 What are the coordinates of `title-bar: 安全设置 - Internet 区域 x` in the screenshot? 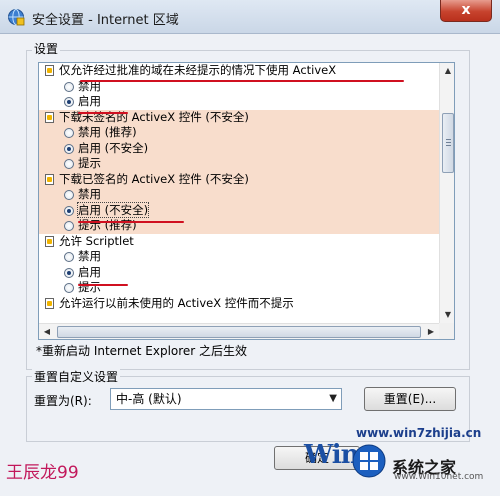 It's located at (250, 17).